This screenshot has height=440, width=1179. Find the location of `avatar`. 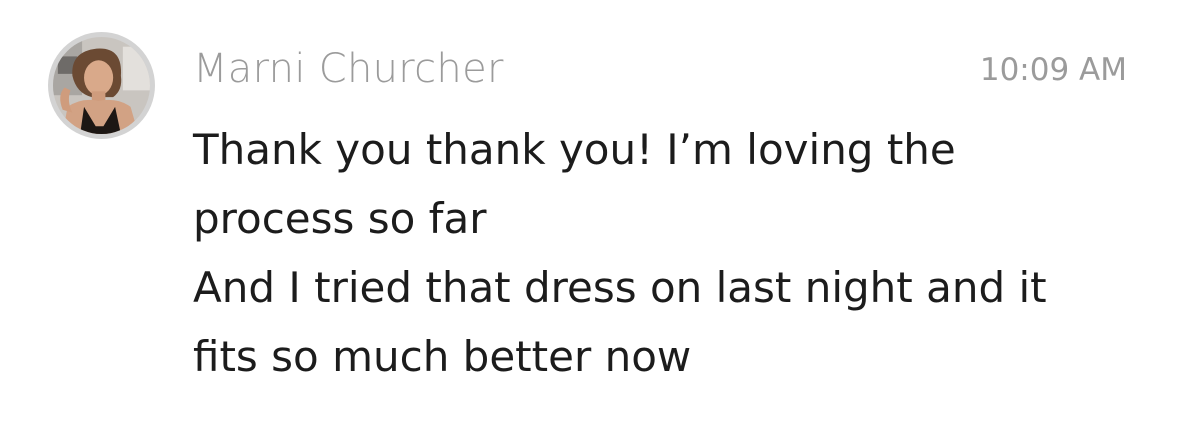

avatar is located at coordinates (101, 85).